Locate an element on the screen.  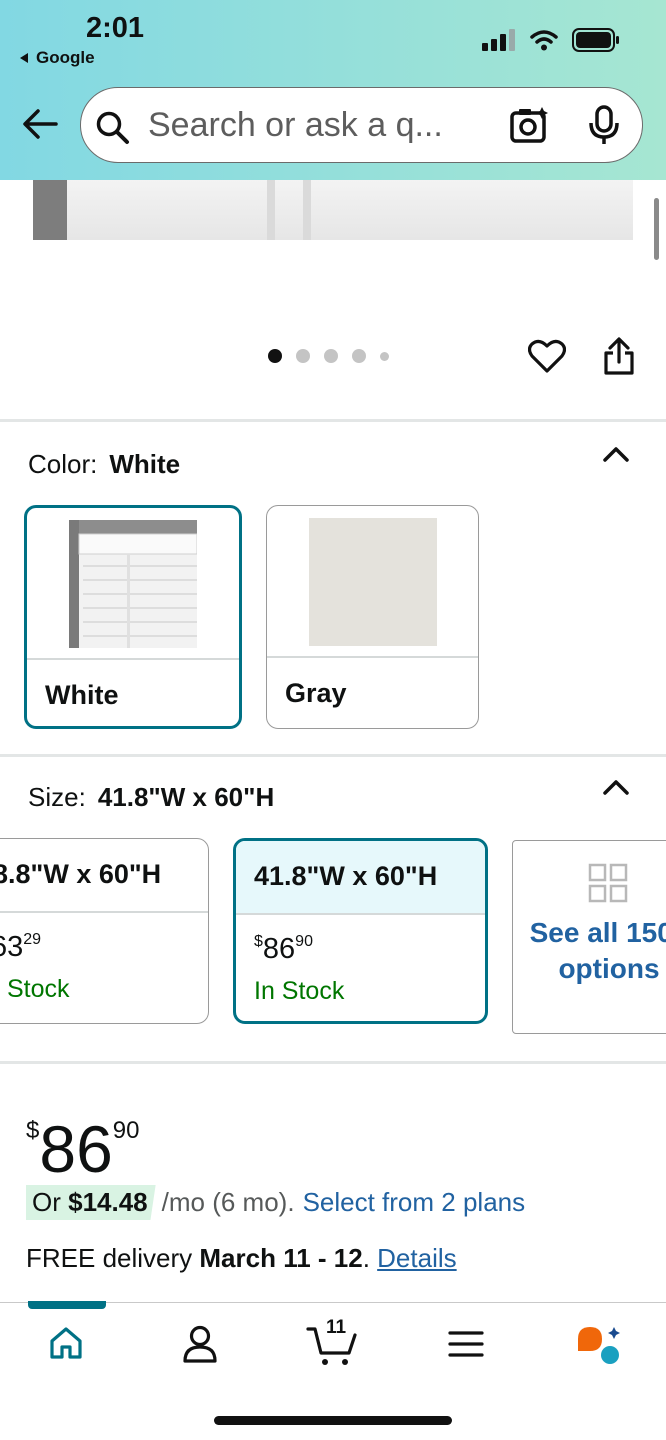
size-option-stock: In Stock is located at coordinates (299, 991).